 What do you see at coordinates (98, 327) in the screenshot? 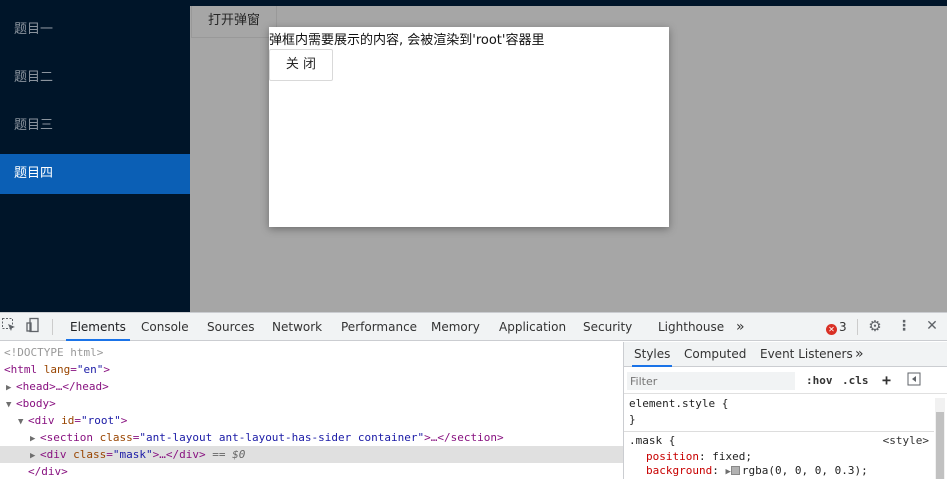
I see `tab-elements: Elements` at bounding box center [98, 327].